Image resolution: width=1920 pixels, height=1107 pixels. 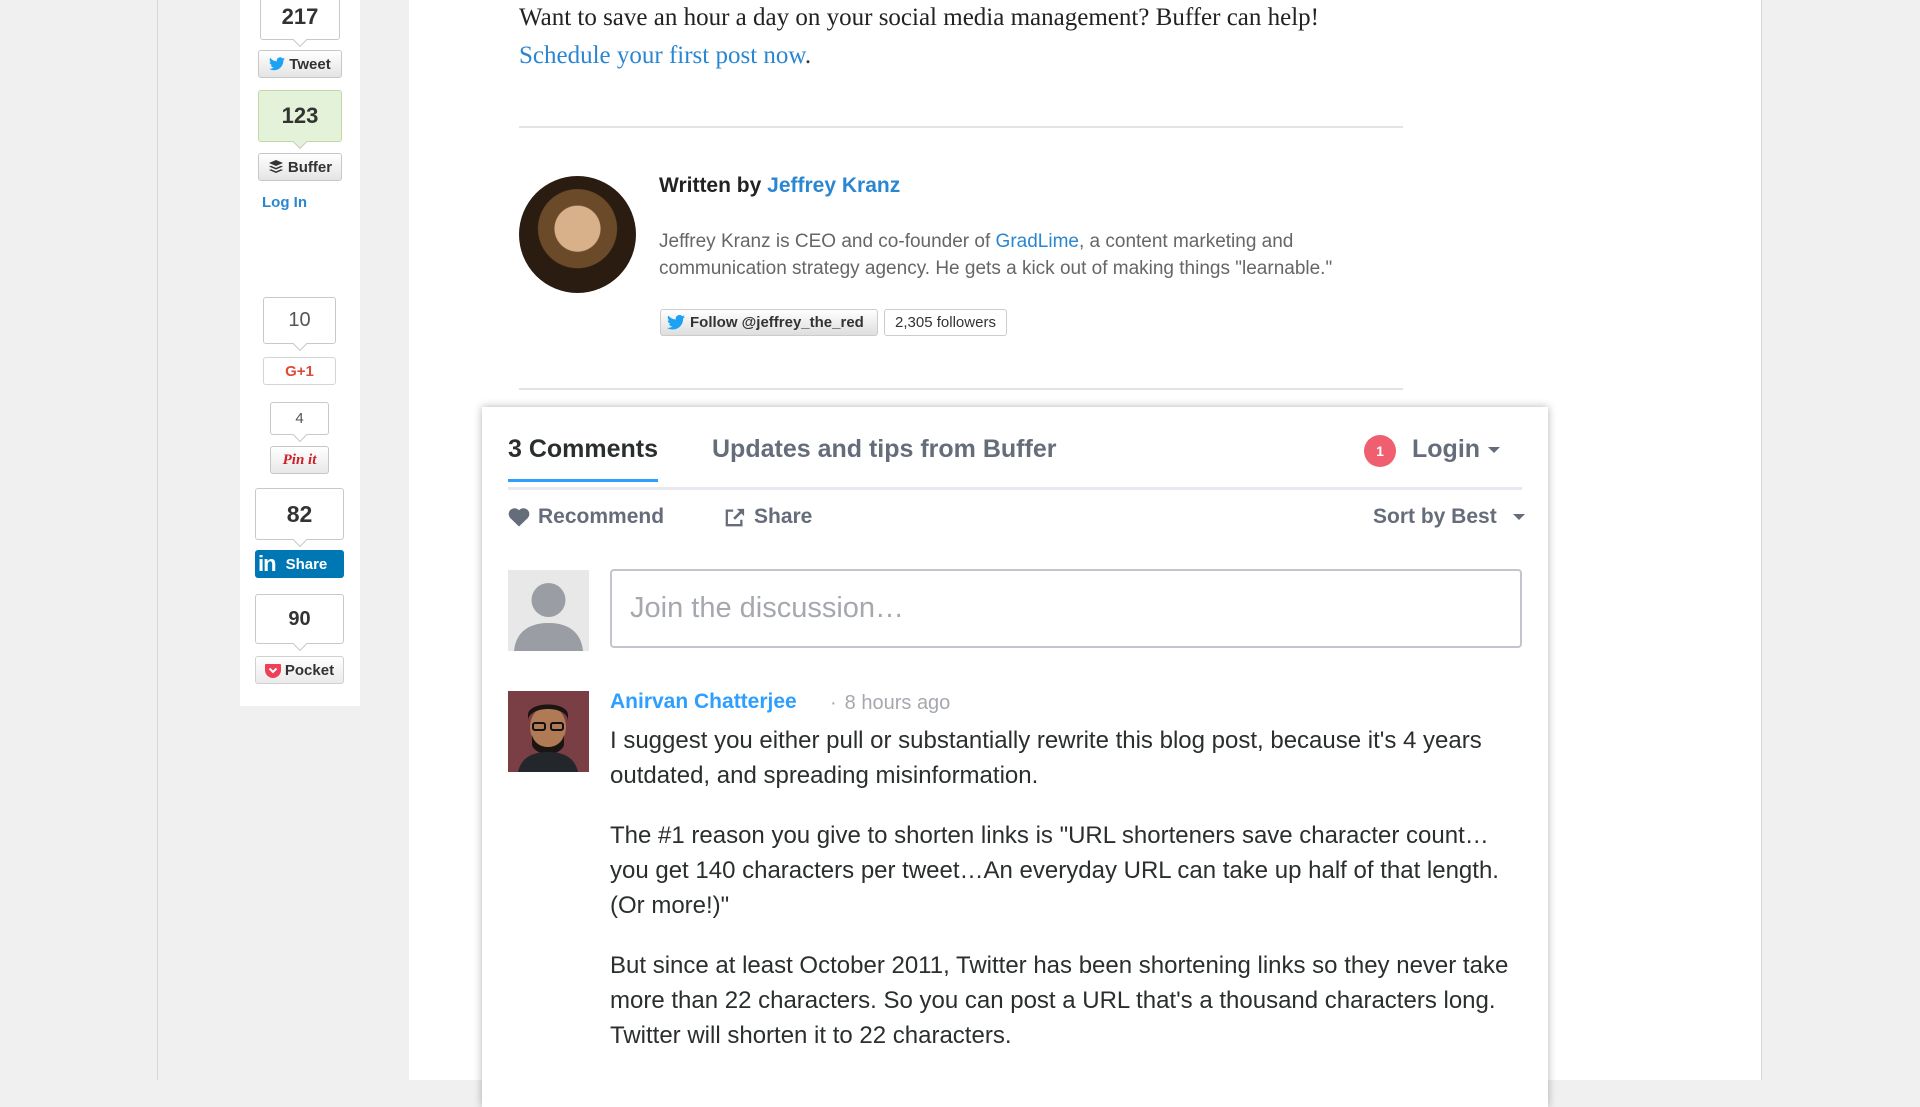 What do you see at coordinates (945, 322) in the screenshot?
I see `followers-count: 2,305 followers` at bounding box center [945, 322].